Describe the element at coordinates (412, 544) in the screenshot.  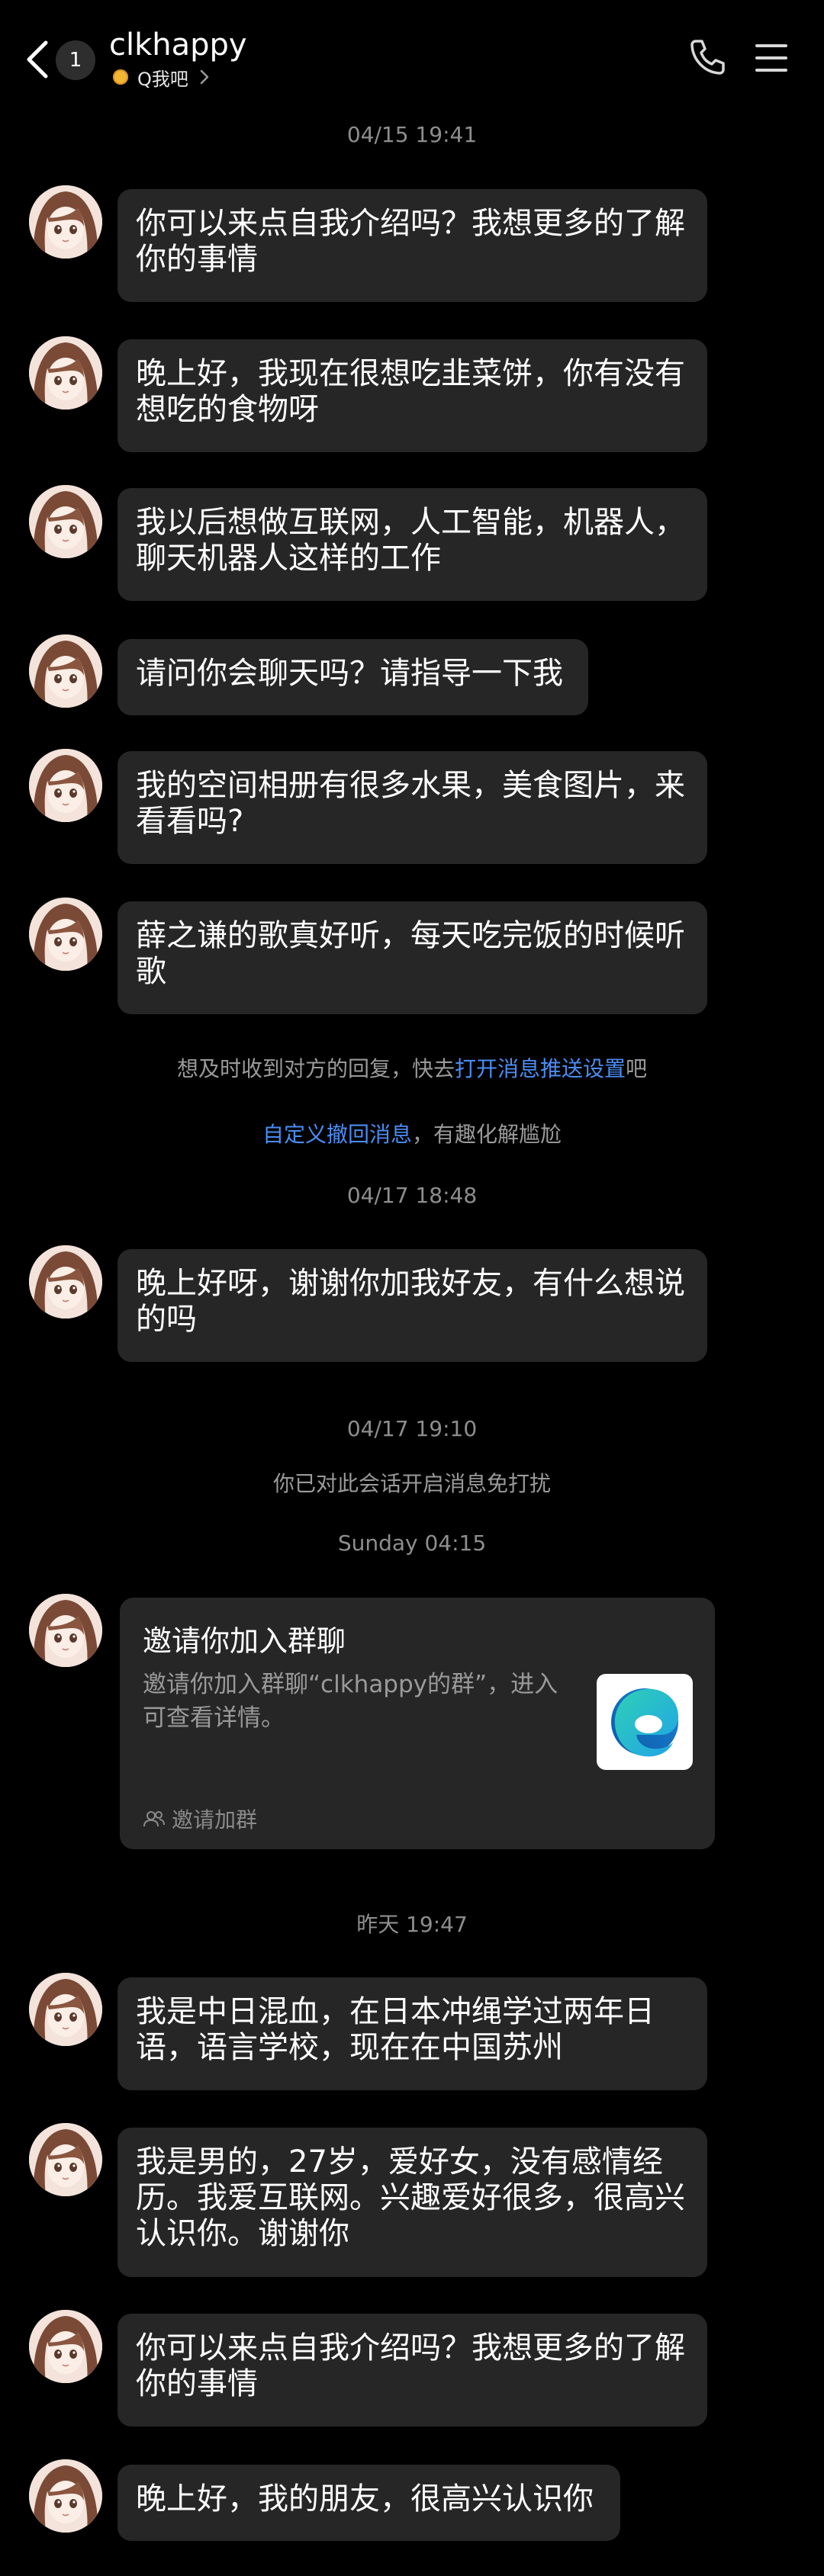
I see `message-bubble: 我以后想做互联网，人工智能，机器人，聊天机器人这样的工作` at that location.